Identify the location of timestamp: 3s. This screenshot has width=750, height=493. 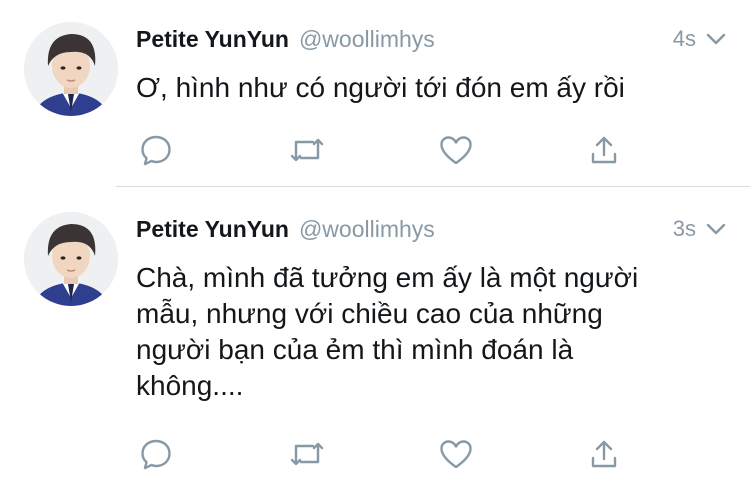
(684, 229).